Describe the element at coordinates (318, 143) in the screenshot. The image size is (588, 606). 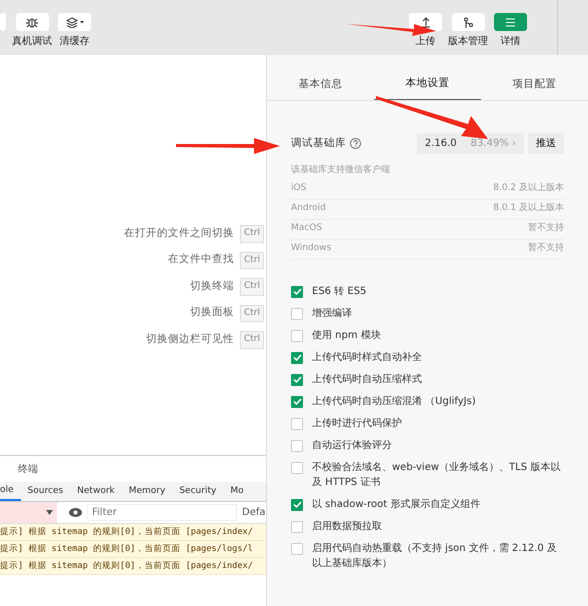
I see `setting-label: 调试基础库` at that location.